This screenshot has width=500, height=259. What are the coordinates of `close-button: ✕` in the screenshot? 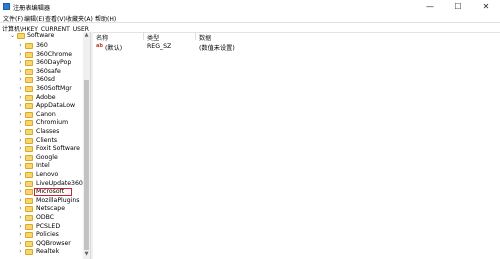 It's located at (486, 6).